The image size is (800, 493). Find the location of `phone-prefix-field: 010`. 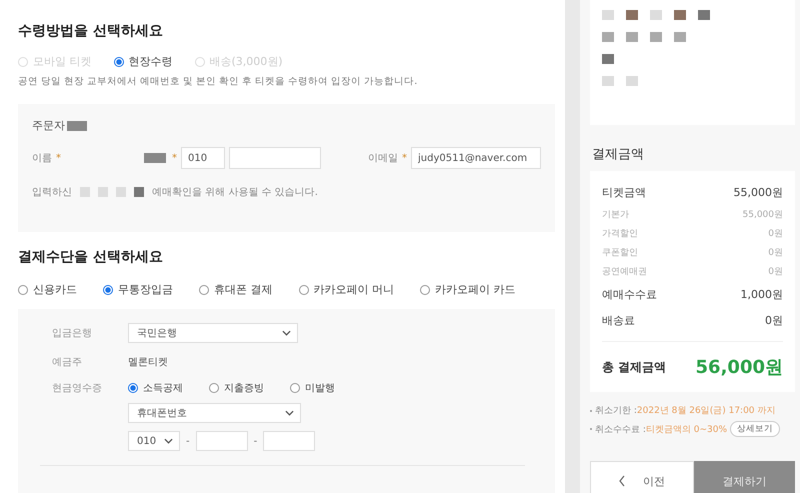

phone-prefix-field: 010 is located at coordinates (203, 158).